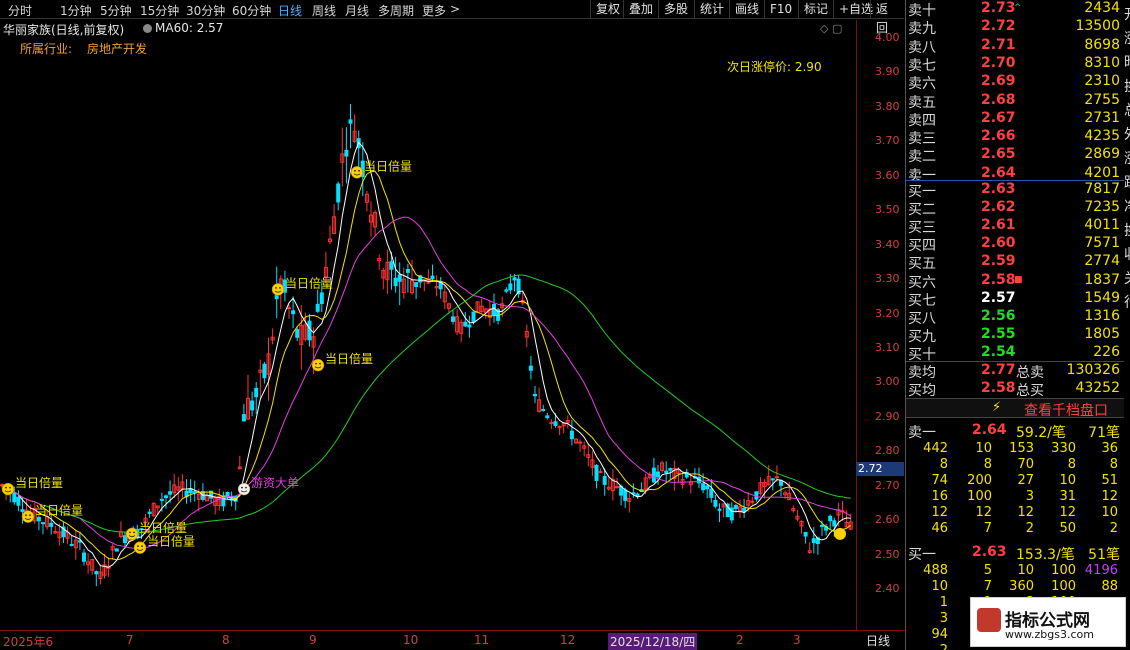 The height and width of the screenshot is (650, 1130). Describe the element at coordinates (998, 26) in the screenshot. I see `level-price: 2.72` at that location.